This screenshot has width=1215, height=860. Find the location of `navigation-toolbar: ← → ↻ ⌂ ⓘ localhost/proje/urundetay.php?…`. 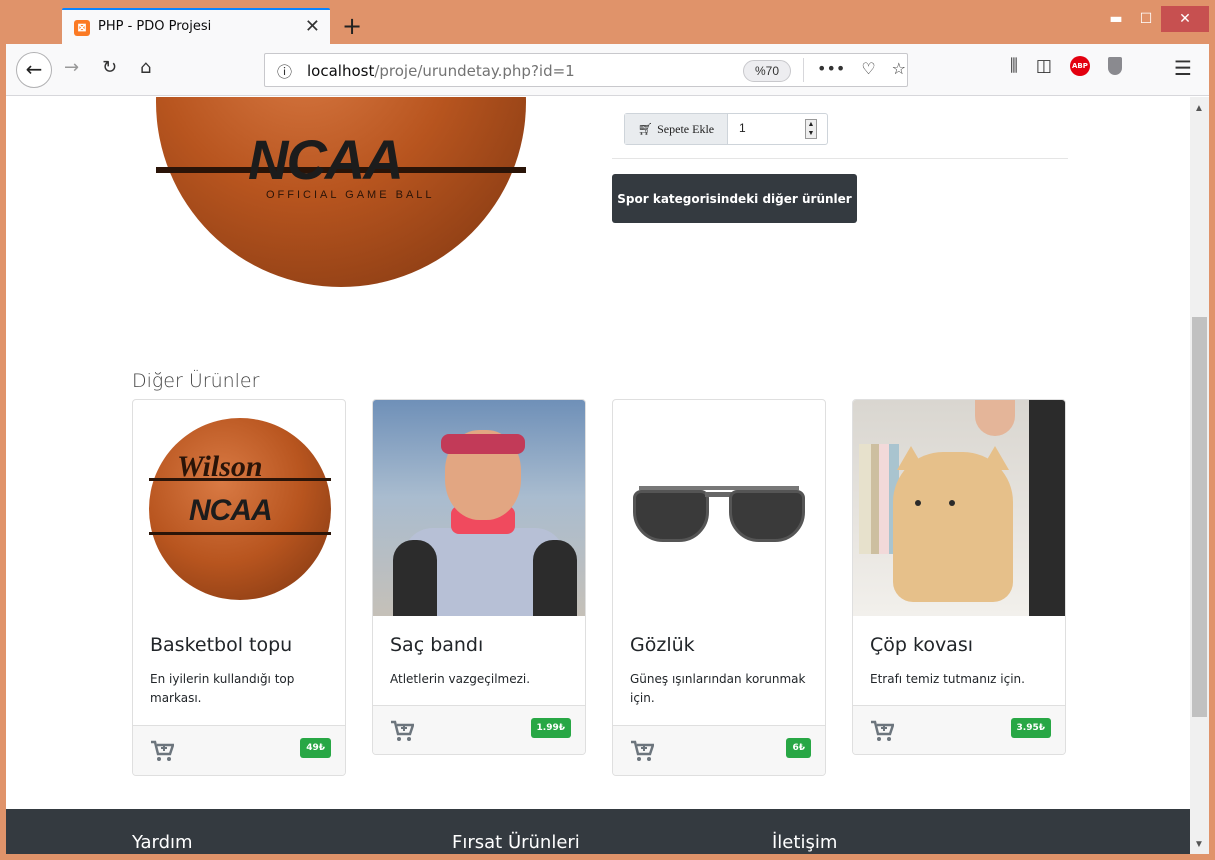

navigation-toolbar: ← → ↻ ⌂ ⓘ localhost/proje/urundetay.php?… is located at coordinates (607, 70).